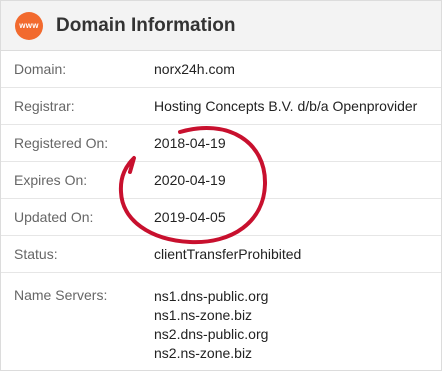 This screenshot has height=371, width=442. Describe the element at coordinates (194, 69) in the screenshot. I see `domain-value: norx24h.com` at that location.